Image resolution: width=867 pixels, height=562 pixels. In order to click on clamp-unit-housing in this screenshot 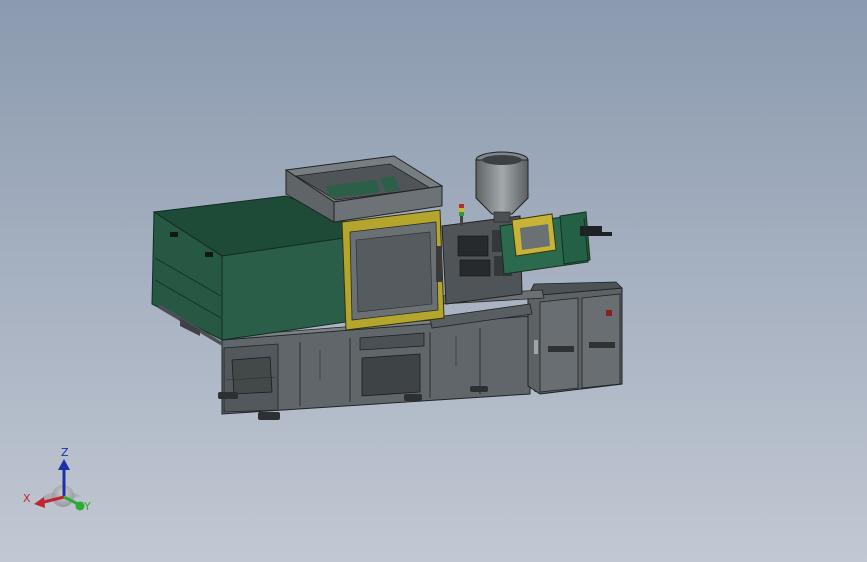, I will do `click(249, 270)`.